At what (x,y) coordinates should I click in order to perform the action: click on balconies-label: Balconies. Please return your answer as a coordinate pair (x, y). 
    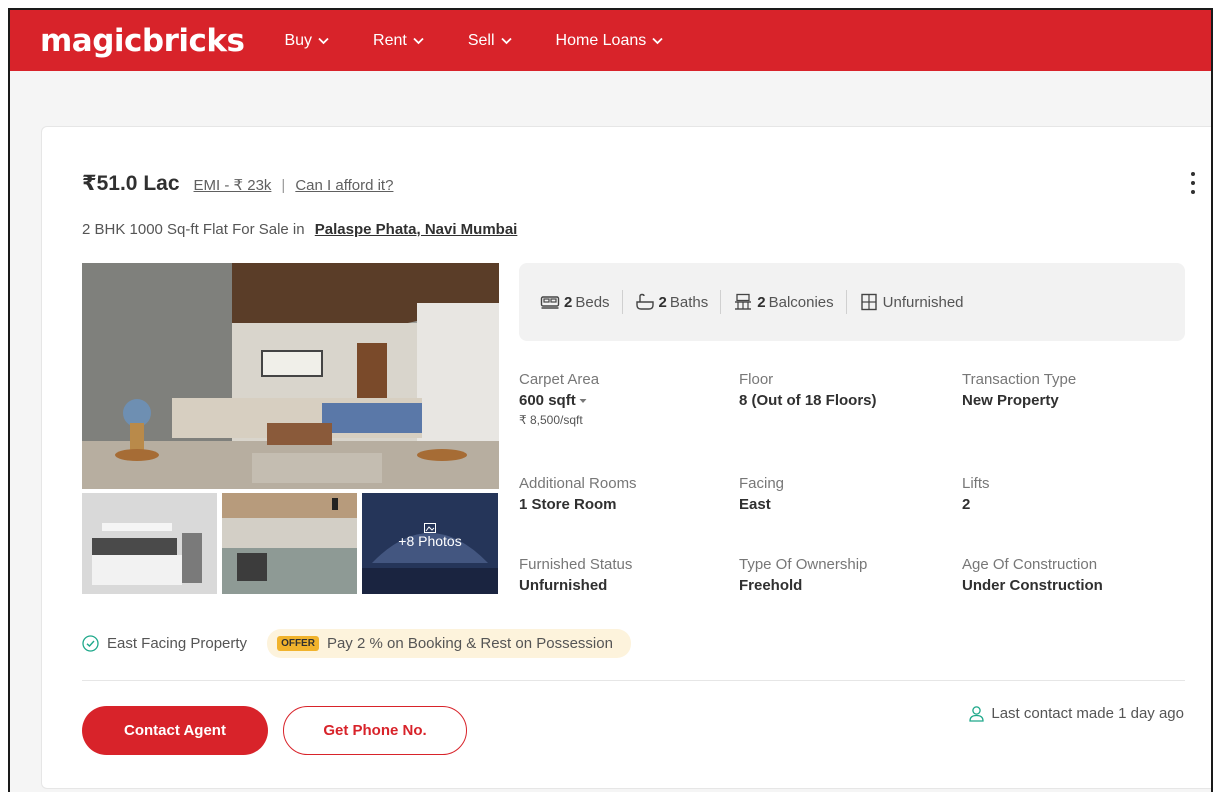
    Looking at the image, I should click on (801, 302).